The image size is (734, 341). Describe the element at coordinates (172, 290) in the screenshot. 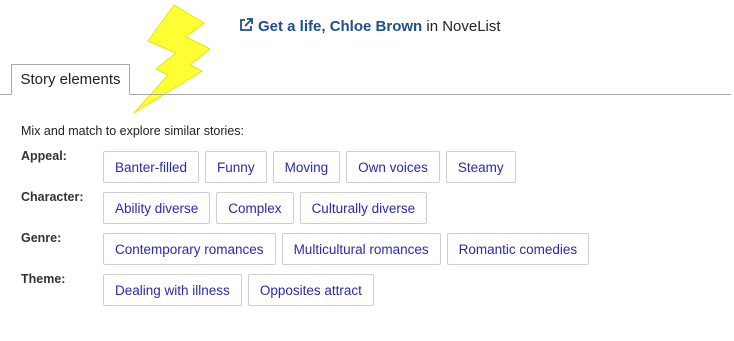

I see `facet-chip: Dealing with illness` at that location.